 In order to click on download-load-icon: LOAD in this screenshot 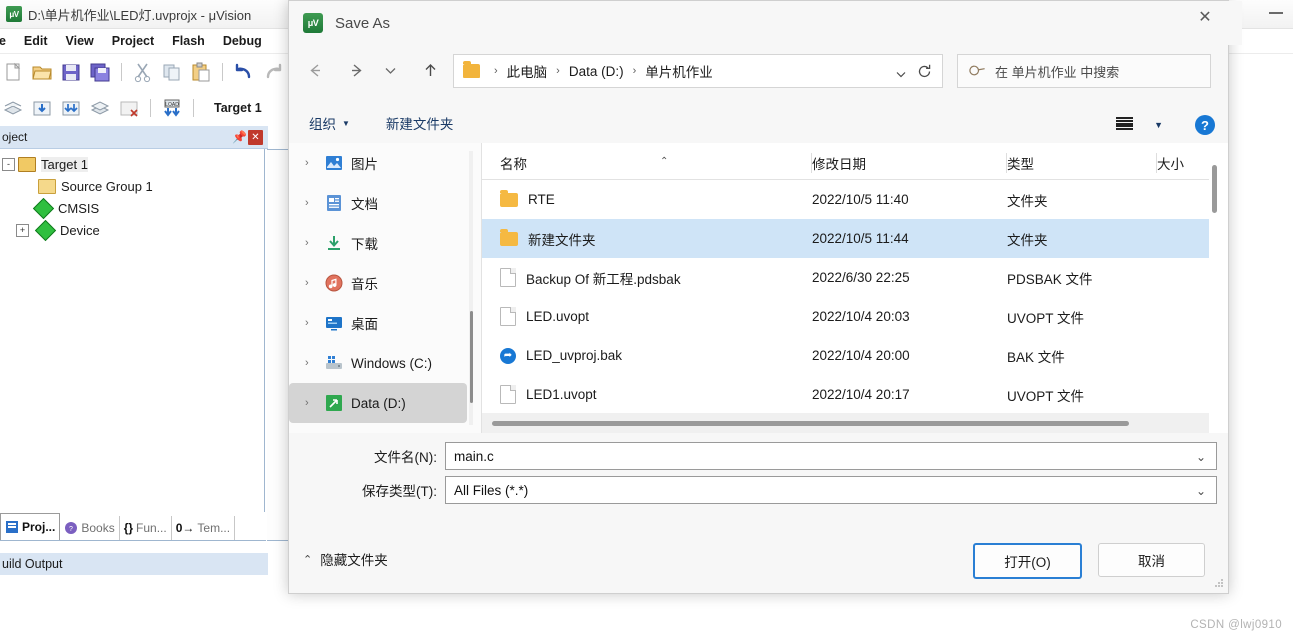, I will do `click(172, 108)`.